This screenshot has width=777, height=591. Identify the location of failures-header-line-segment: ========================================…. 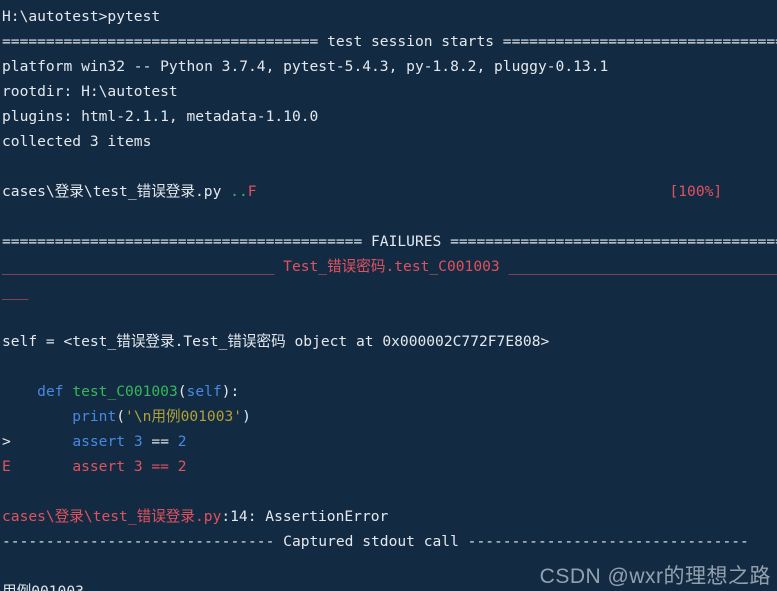
(389, 241).